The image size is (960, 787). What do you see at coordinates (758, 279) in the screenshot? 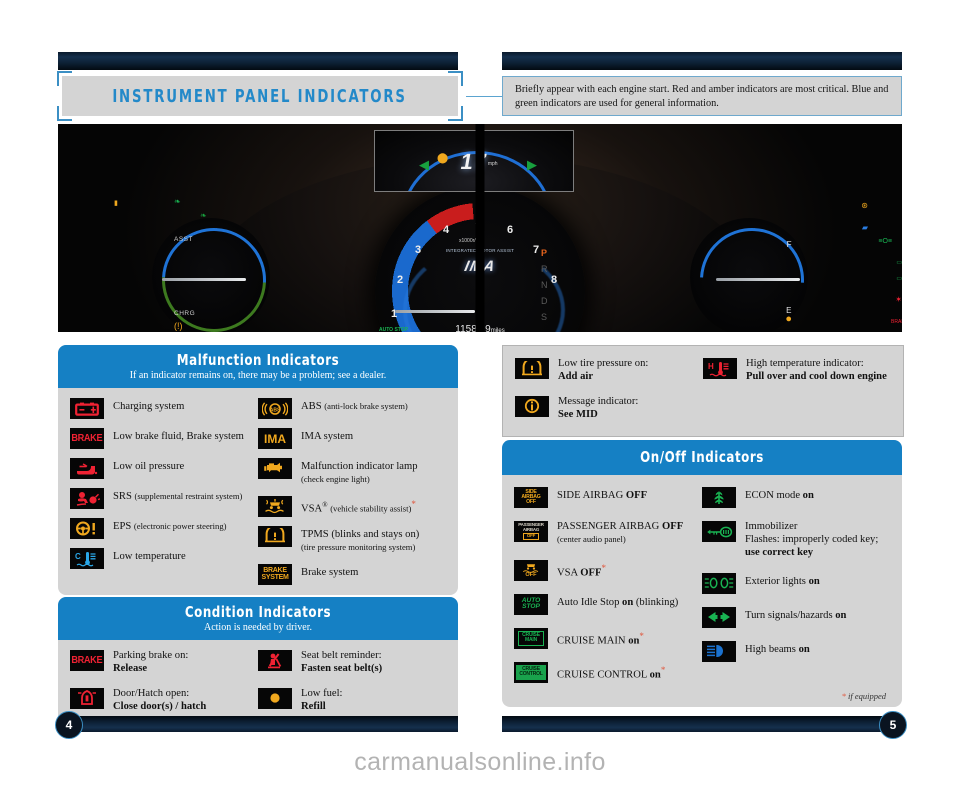
I see `fuel-needle` at bounding box center [758, 279].